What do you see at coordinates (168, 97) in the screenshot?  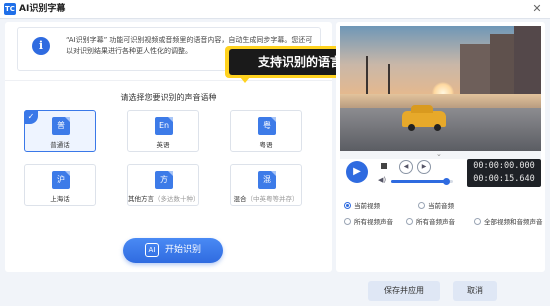 I see `language-section-title: 请选择您要识别的声音语种` at bounding box center [168, 97].